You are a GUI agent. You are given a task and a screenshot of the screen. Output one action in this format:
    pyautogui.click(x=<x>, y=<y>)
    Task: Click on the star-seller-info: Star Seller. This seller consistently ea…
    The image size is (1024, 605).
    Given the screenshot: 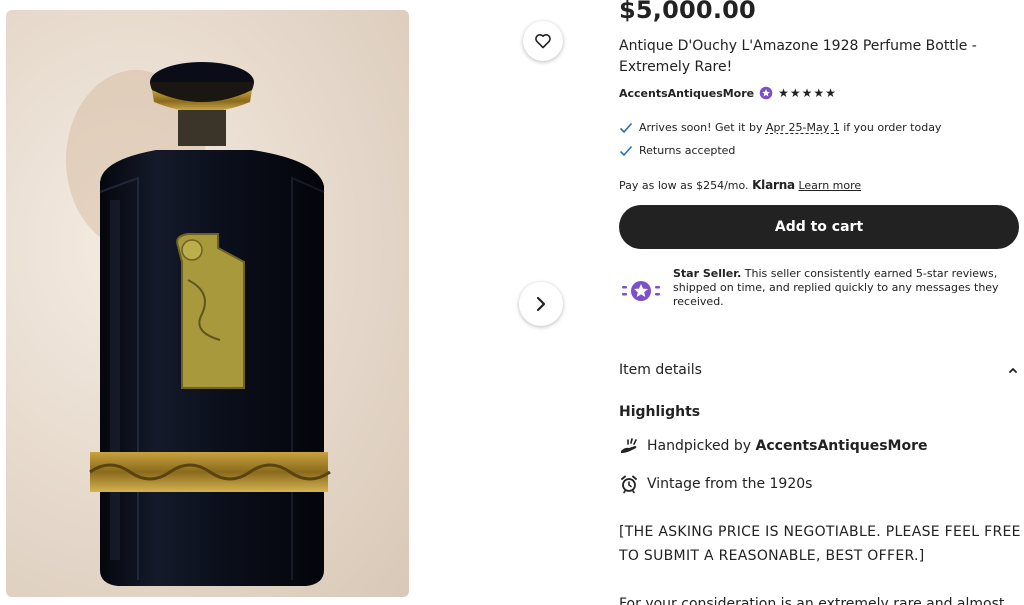 What is the action you would take?
    pyautogui.click(x=819, y=288)
    